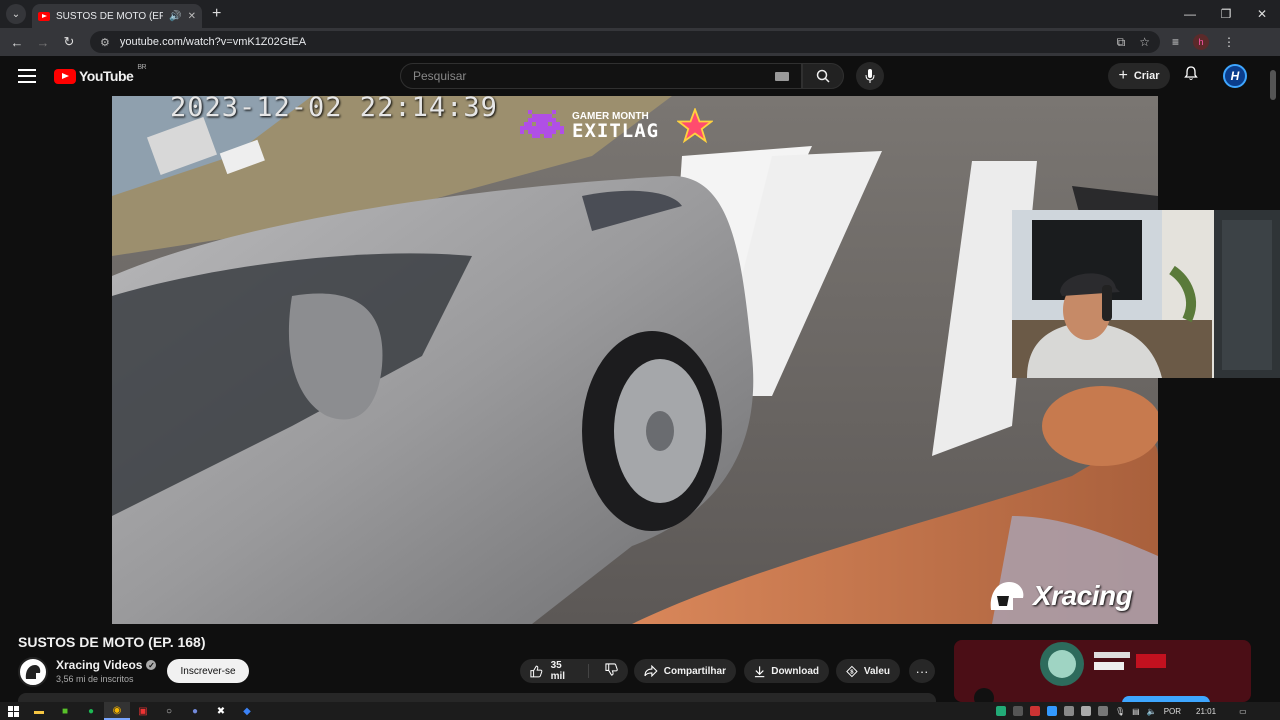  I want to click on create-label: Criar, so click(1146, 76).